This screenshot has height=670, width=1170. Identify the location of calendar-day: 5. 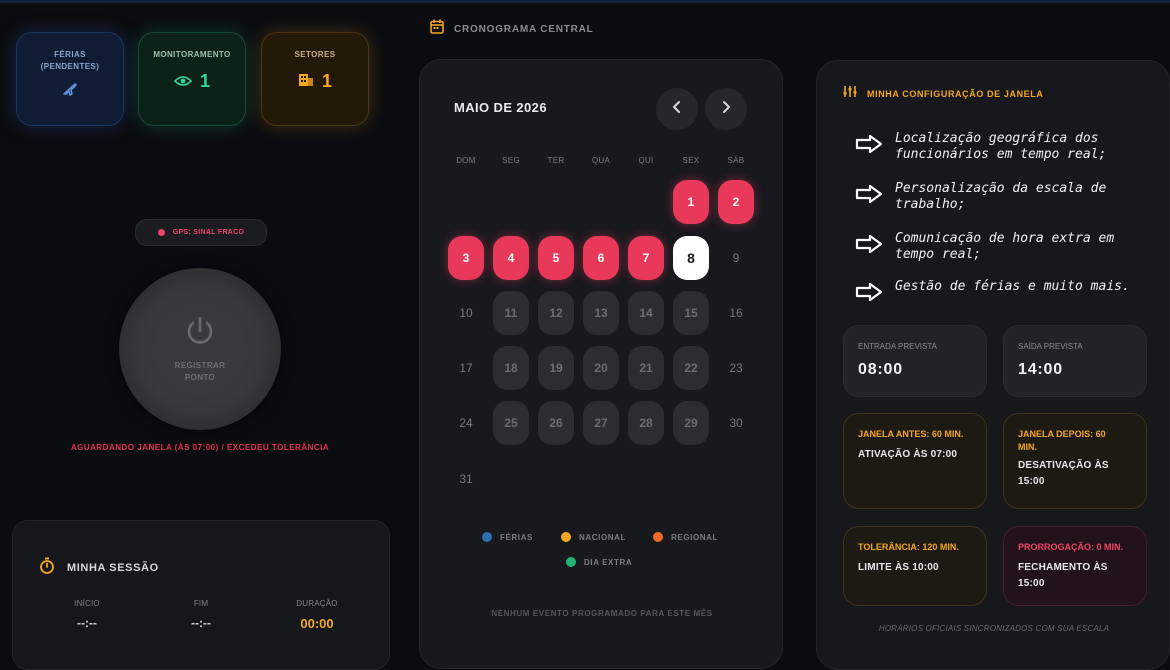
(556, 258).